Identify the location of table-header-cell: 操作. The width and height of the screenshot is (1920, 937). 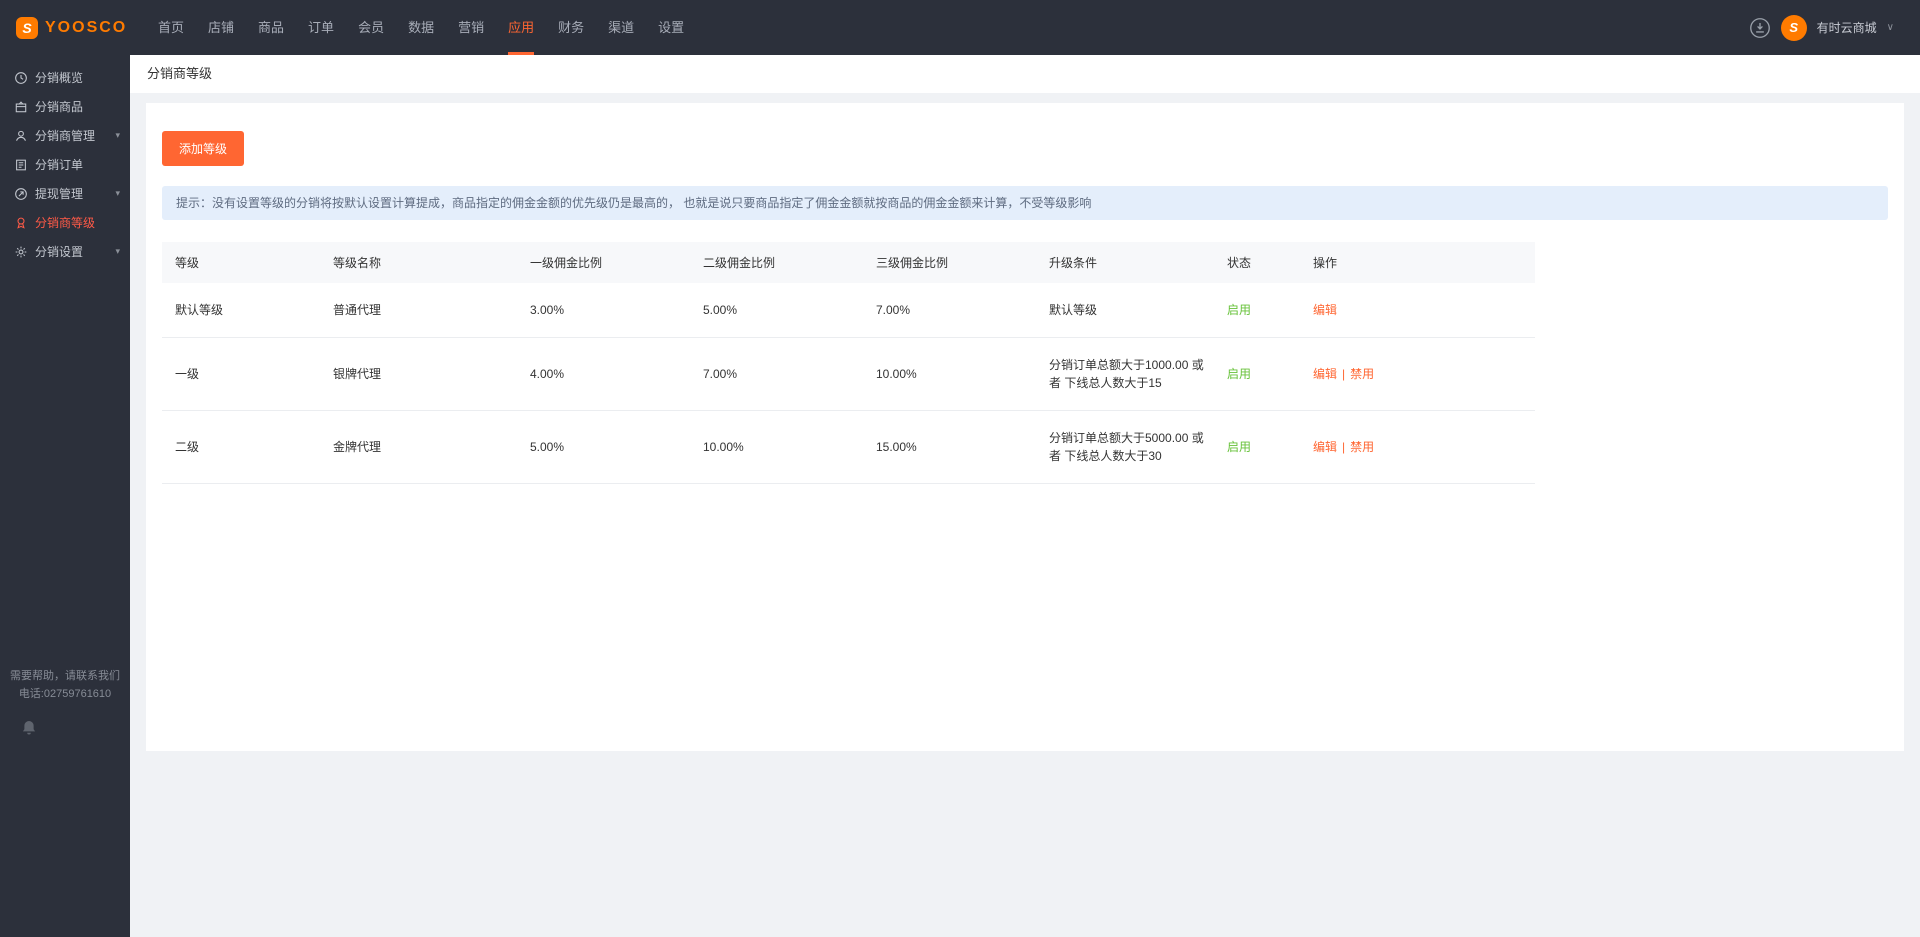
(1420, 262).